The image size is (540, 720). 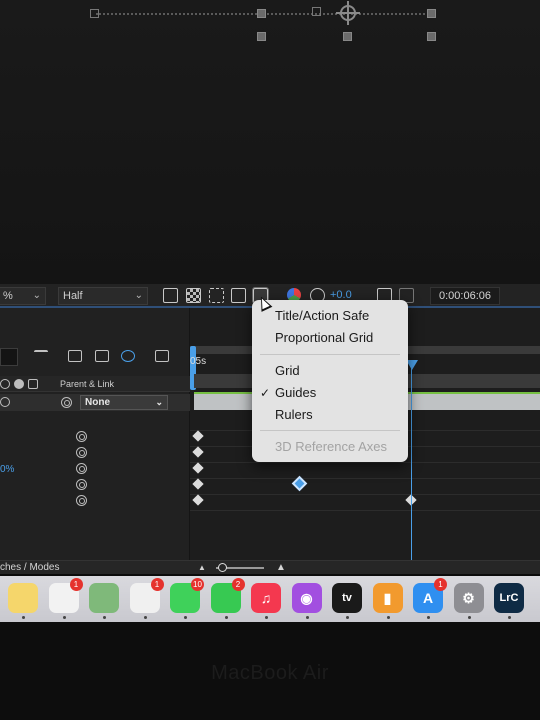 I want to click on menu-item-title-action-safe: Title/Action Safe, so click(x=330, y=316).